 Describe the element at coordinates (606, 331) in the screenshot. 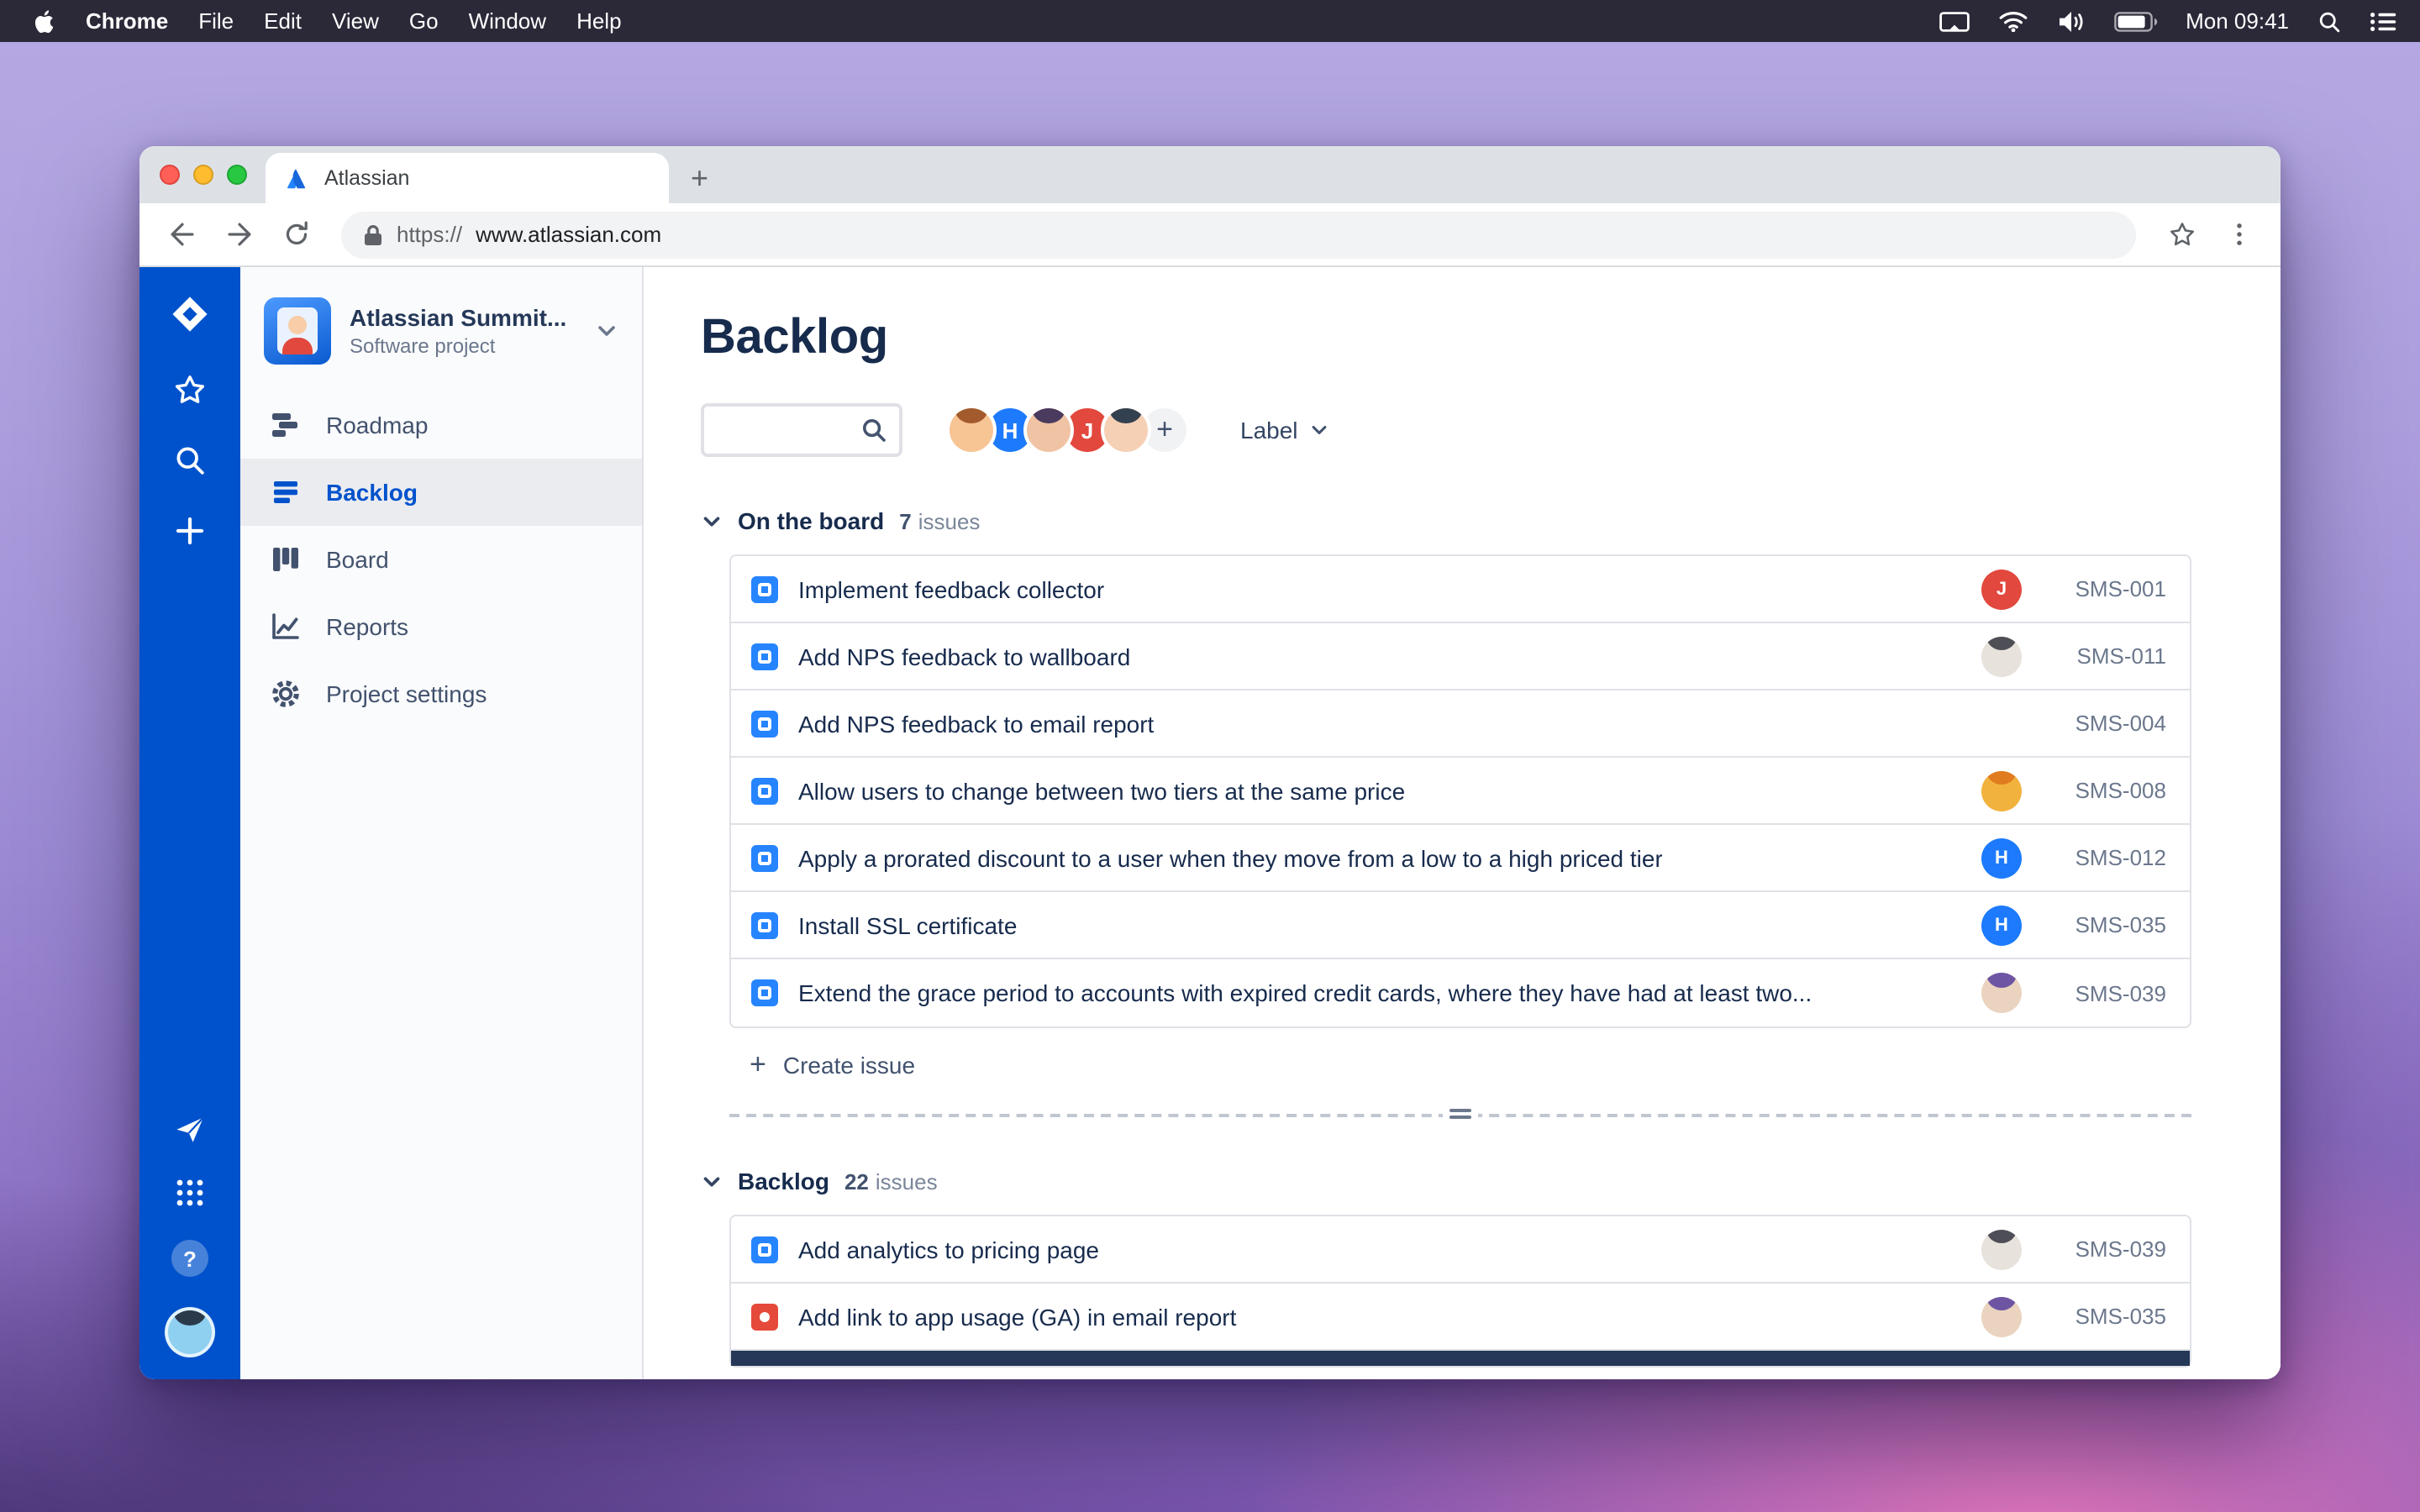

I see `chevron-down-icon` at that location.